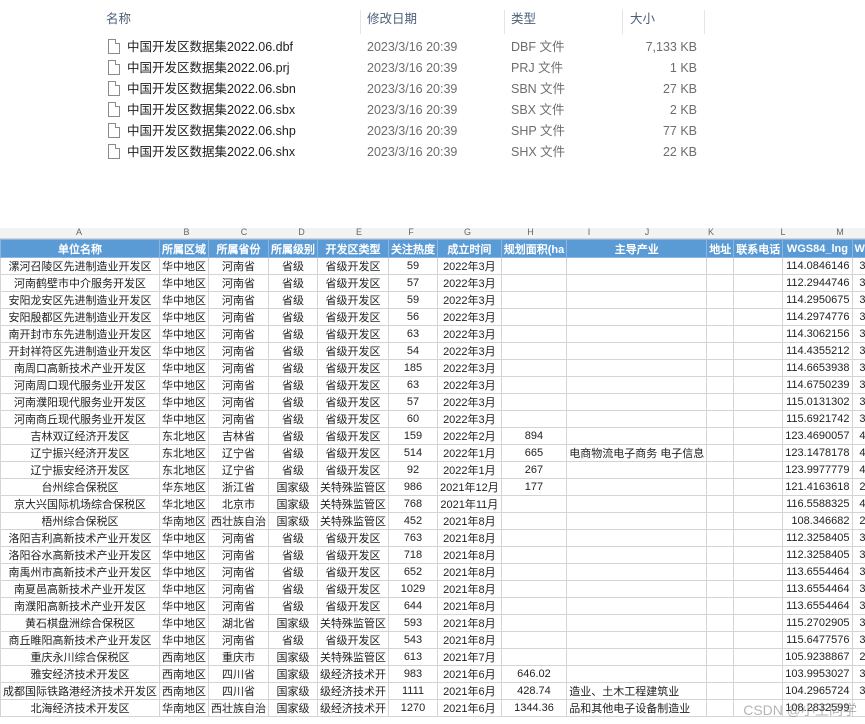 The height and width of the screenshot is (724, 865). Describe the element at coordinates (238, 657) in the screenshot. I see `table-cell: 重庆市` at that location.